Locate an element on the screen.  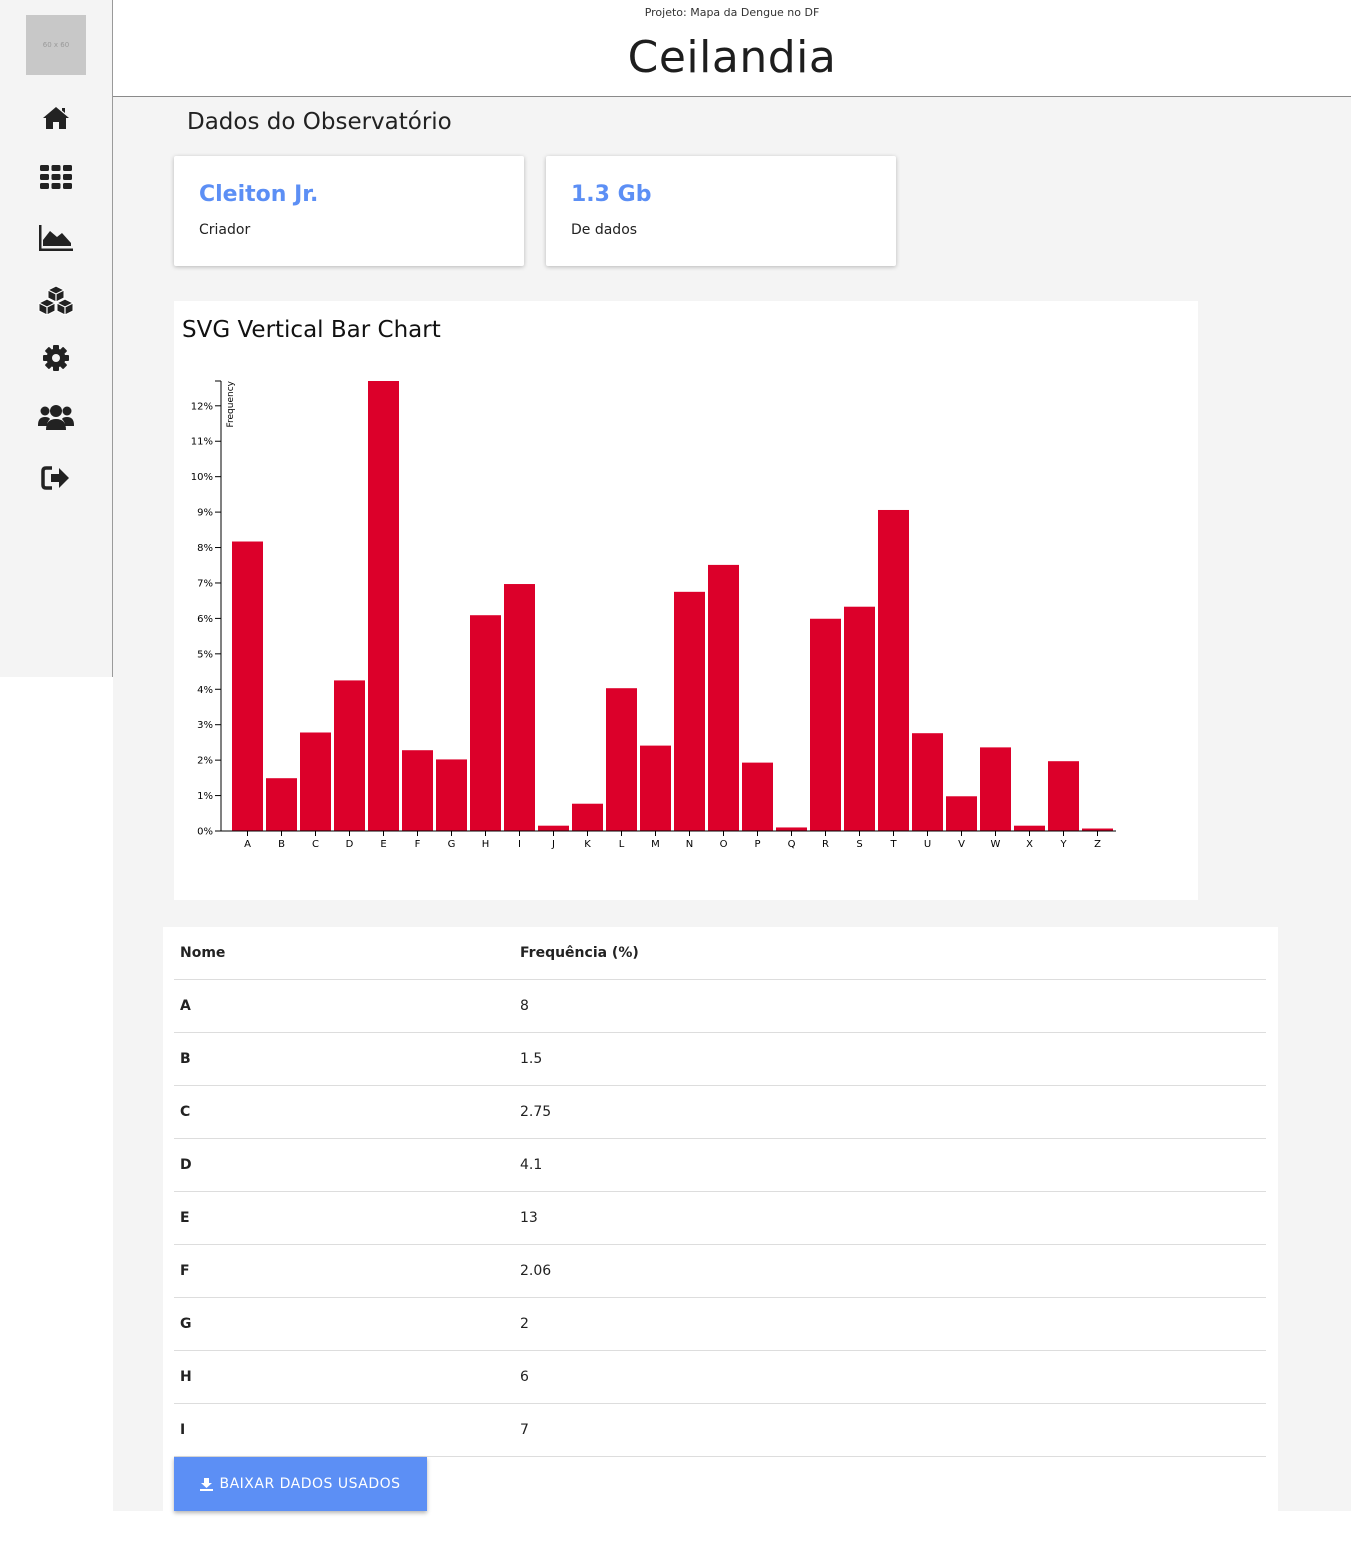
x-tick-label: E is located at coordinates (383, 844).